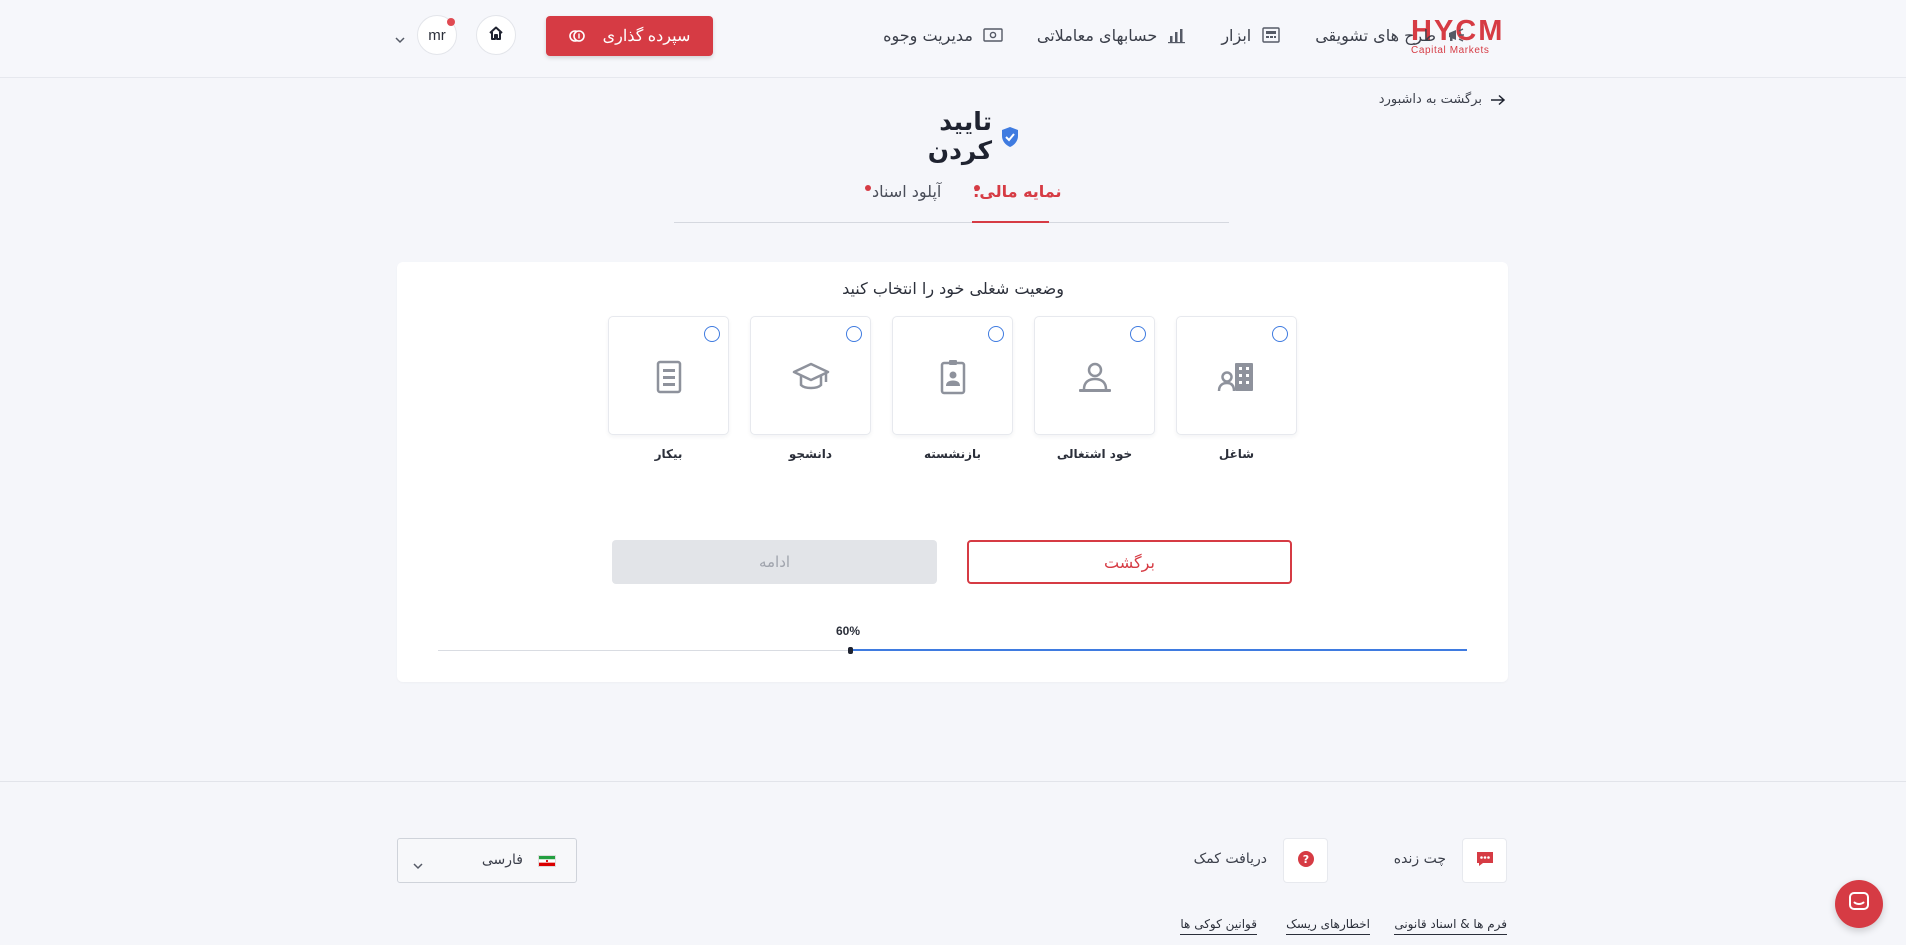  What do you see at coordinates (1094, 454) in the screenshot?
I see `option-label: خود اشتغالی` at bounding box center [1094, 454].